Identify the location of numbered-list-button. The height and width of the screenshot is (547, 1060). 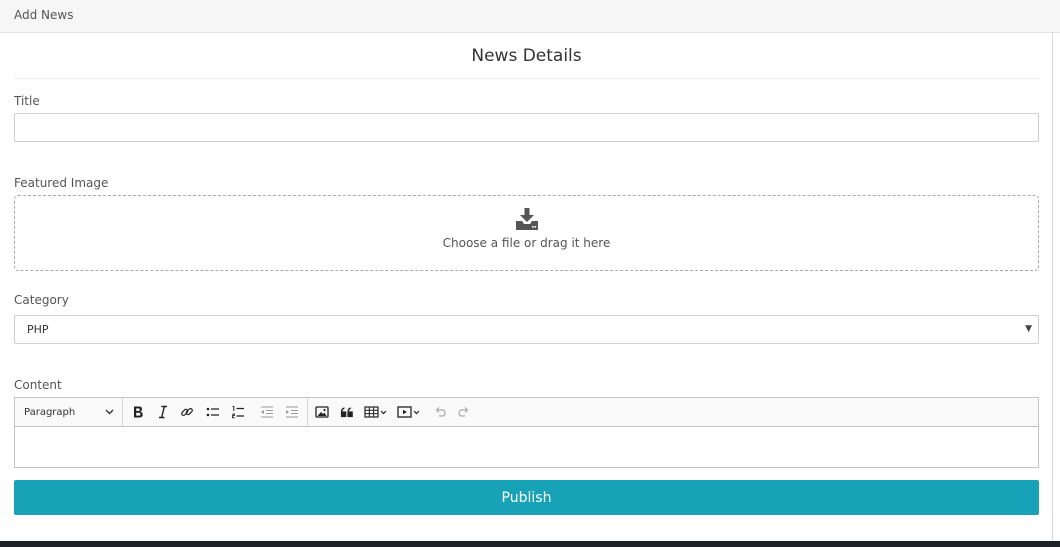
(238, 412).